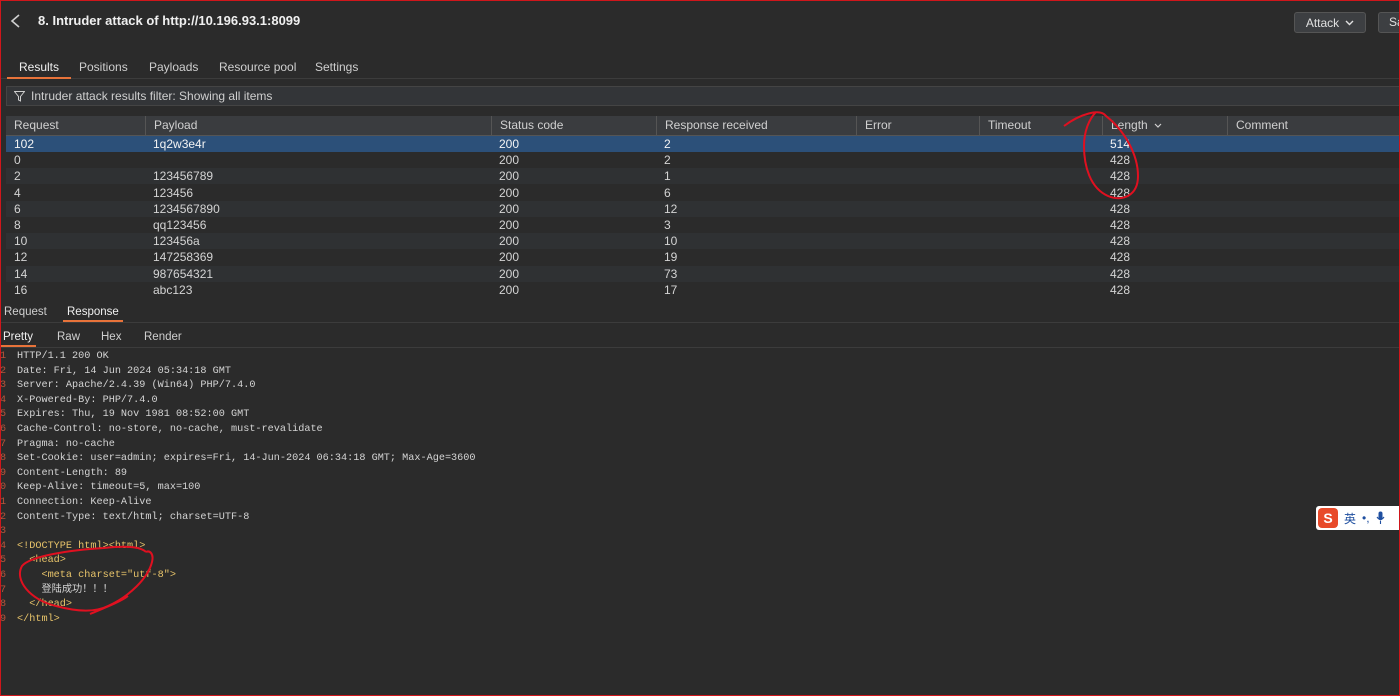 The image size is (1400, 696). Describe the element at coordinates (75, 125) in the screenshot. I see `column-header-request: Request` at that location.